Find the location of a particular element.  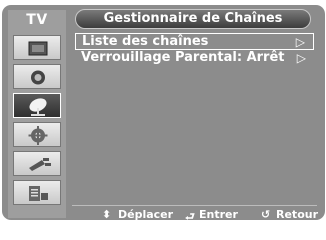

satellite-dish-icon is located at coordinates (38, 107).